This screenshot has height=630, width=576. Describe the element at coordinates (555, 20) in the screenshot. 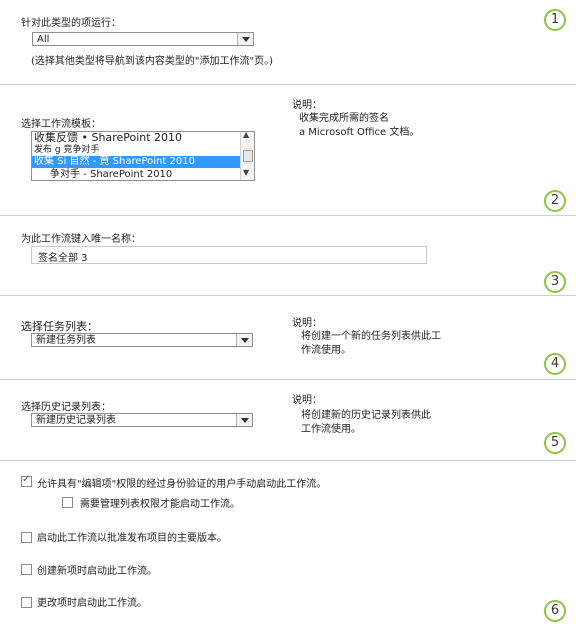

I see `step-1-badge: 1` at that location.